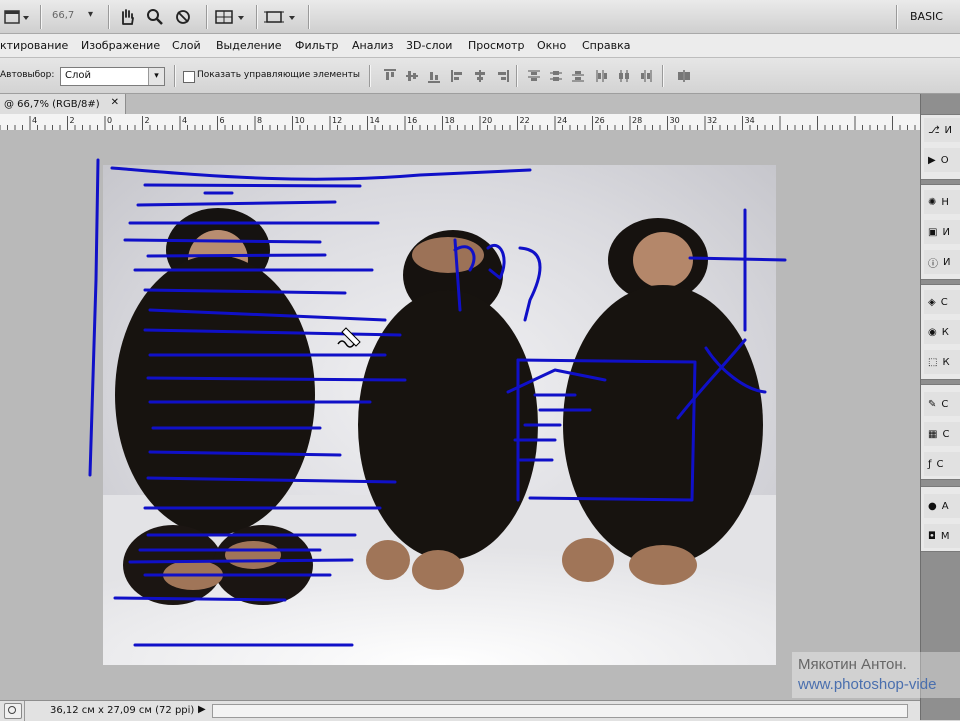 The image size is (960, 721). What do you see at coordinates (487, 120) in the screenshot?
I see `ruler-label: 20` at bounding box center [487, 120].